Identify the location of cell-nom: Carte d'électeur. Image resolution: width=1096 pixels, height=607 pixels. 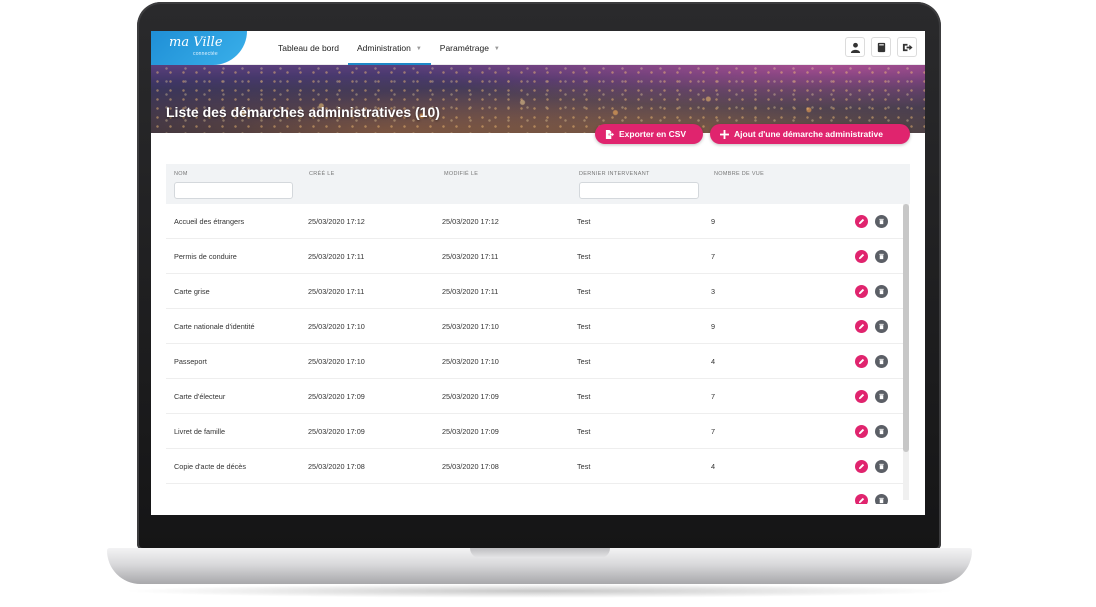
(200, 396).